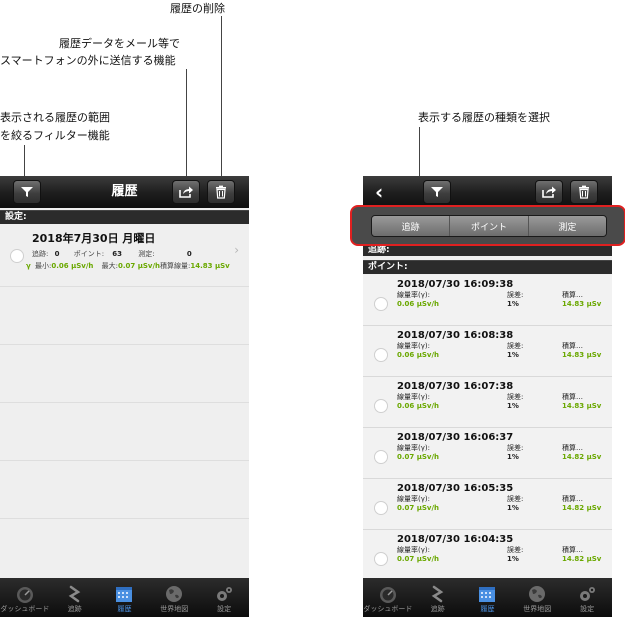  Describe the element at coordinates (487, 267) in the screenshot. I see `section-point: ポイント:` at that location.